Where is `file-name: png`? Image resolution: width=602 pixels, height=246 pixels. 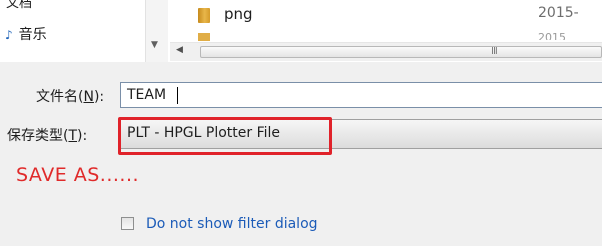
file-name: png is located at coordinates (238, 14).